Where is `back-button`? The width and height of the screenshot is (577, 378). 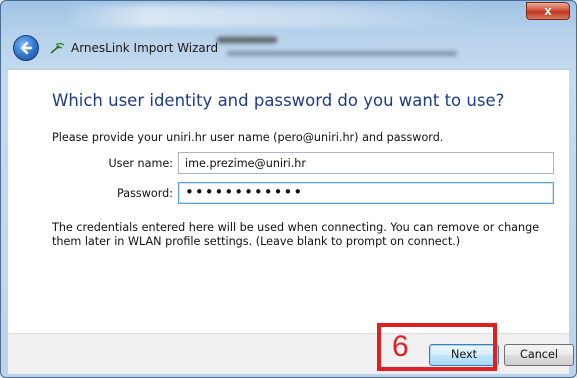
back-button is located at coordinates (26, 48).